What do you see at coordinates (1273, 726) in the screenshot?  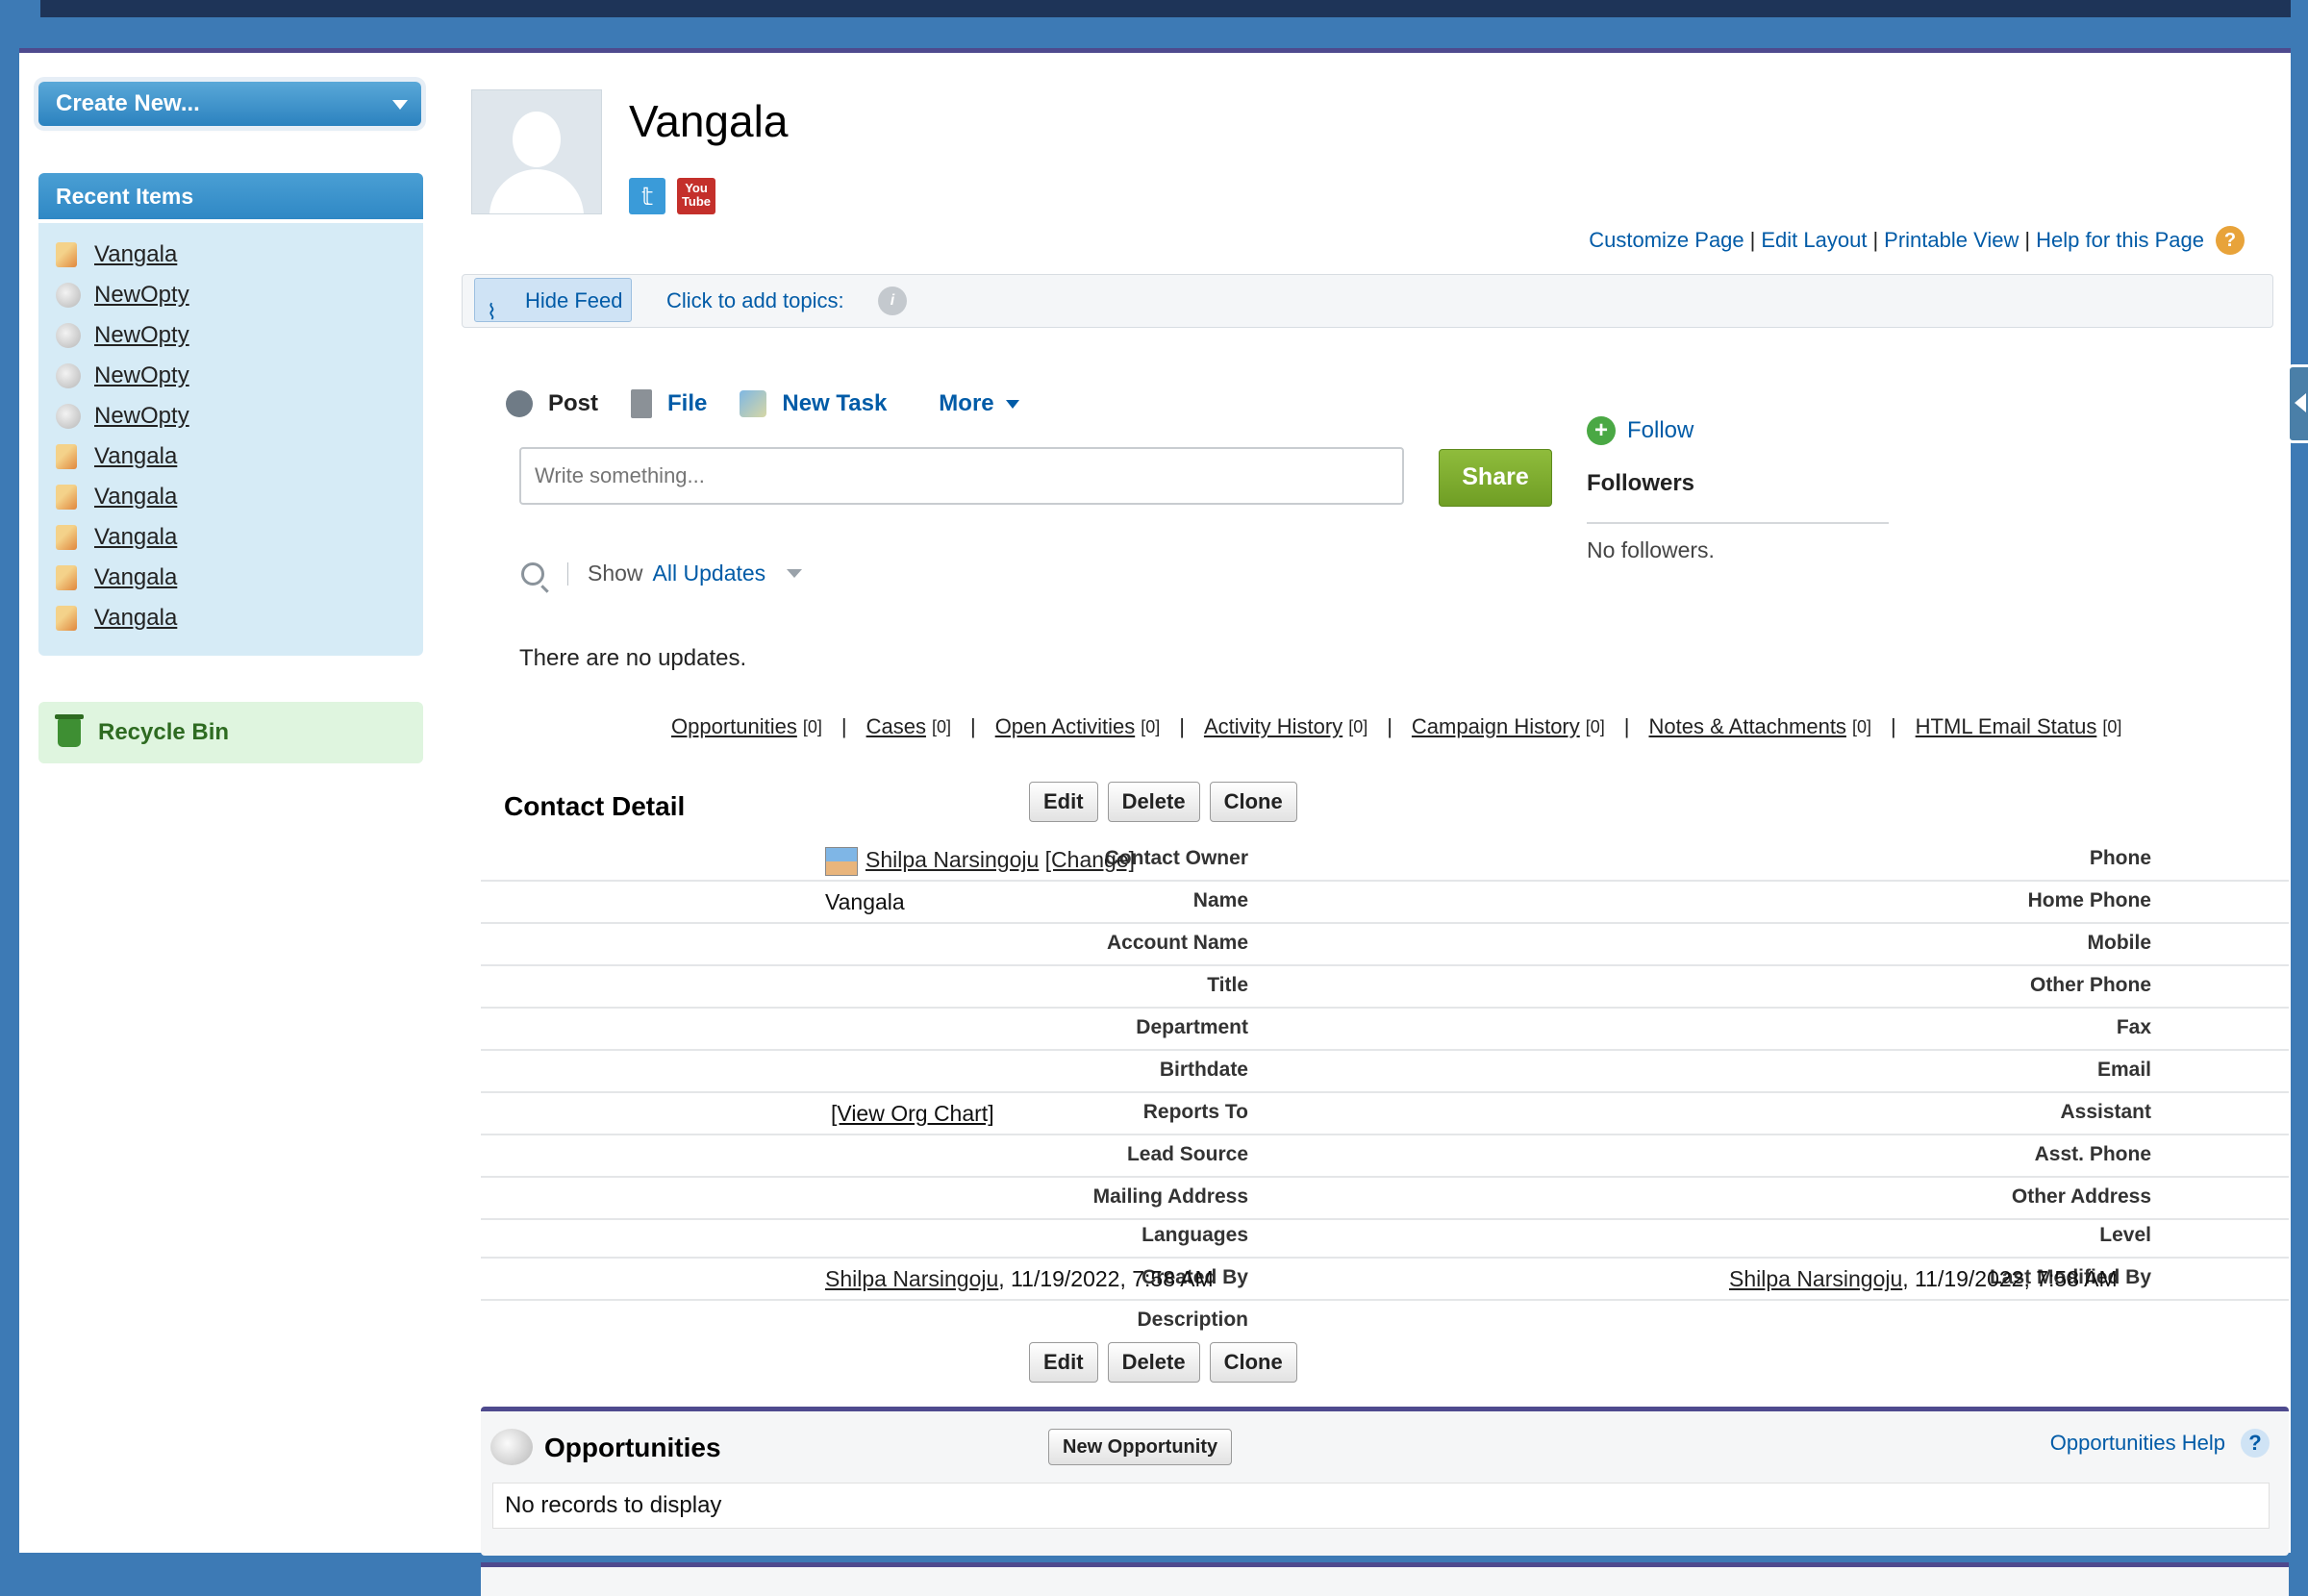 I see `related-link-activity-history: Activity History` at bounding box center [1273, 726].